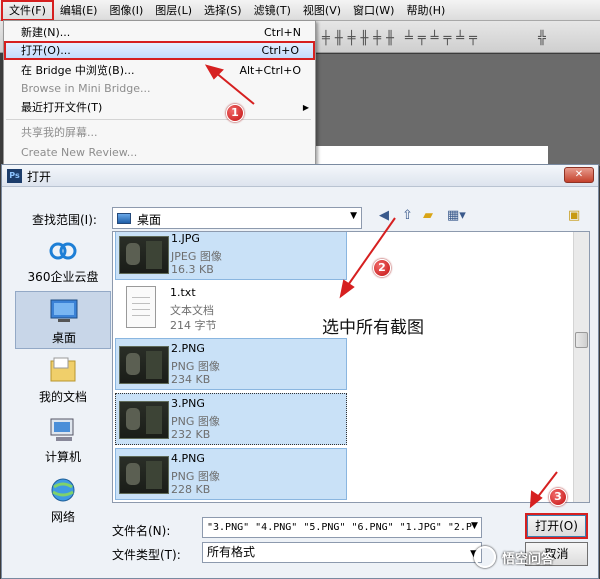  Describe the element at coordinates (63, 490) in the screenshot. I see `network-globe-icon` at that location.